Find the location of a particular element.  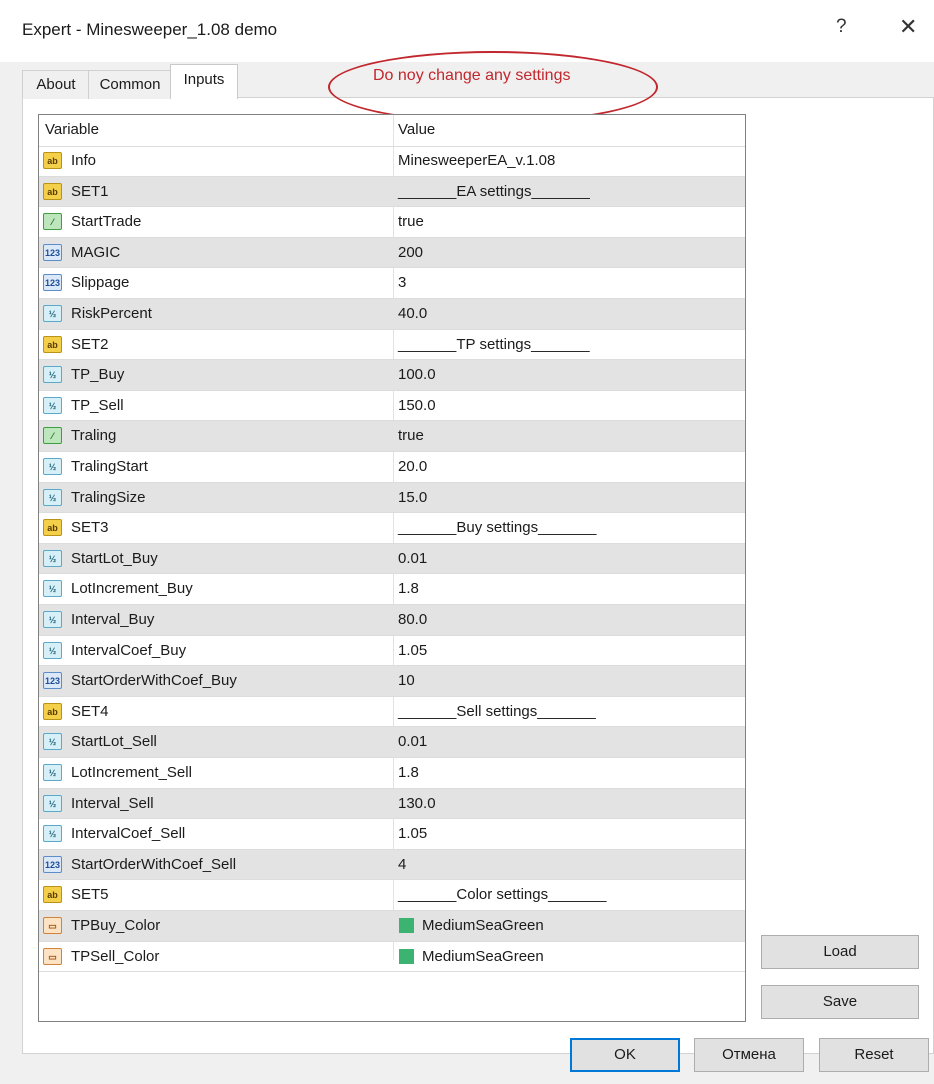

variable-value: 40.0 is located at coordinates (412, 313).